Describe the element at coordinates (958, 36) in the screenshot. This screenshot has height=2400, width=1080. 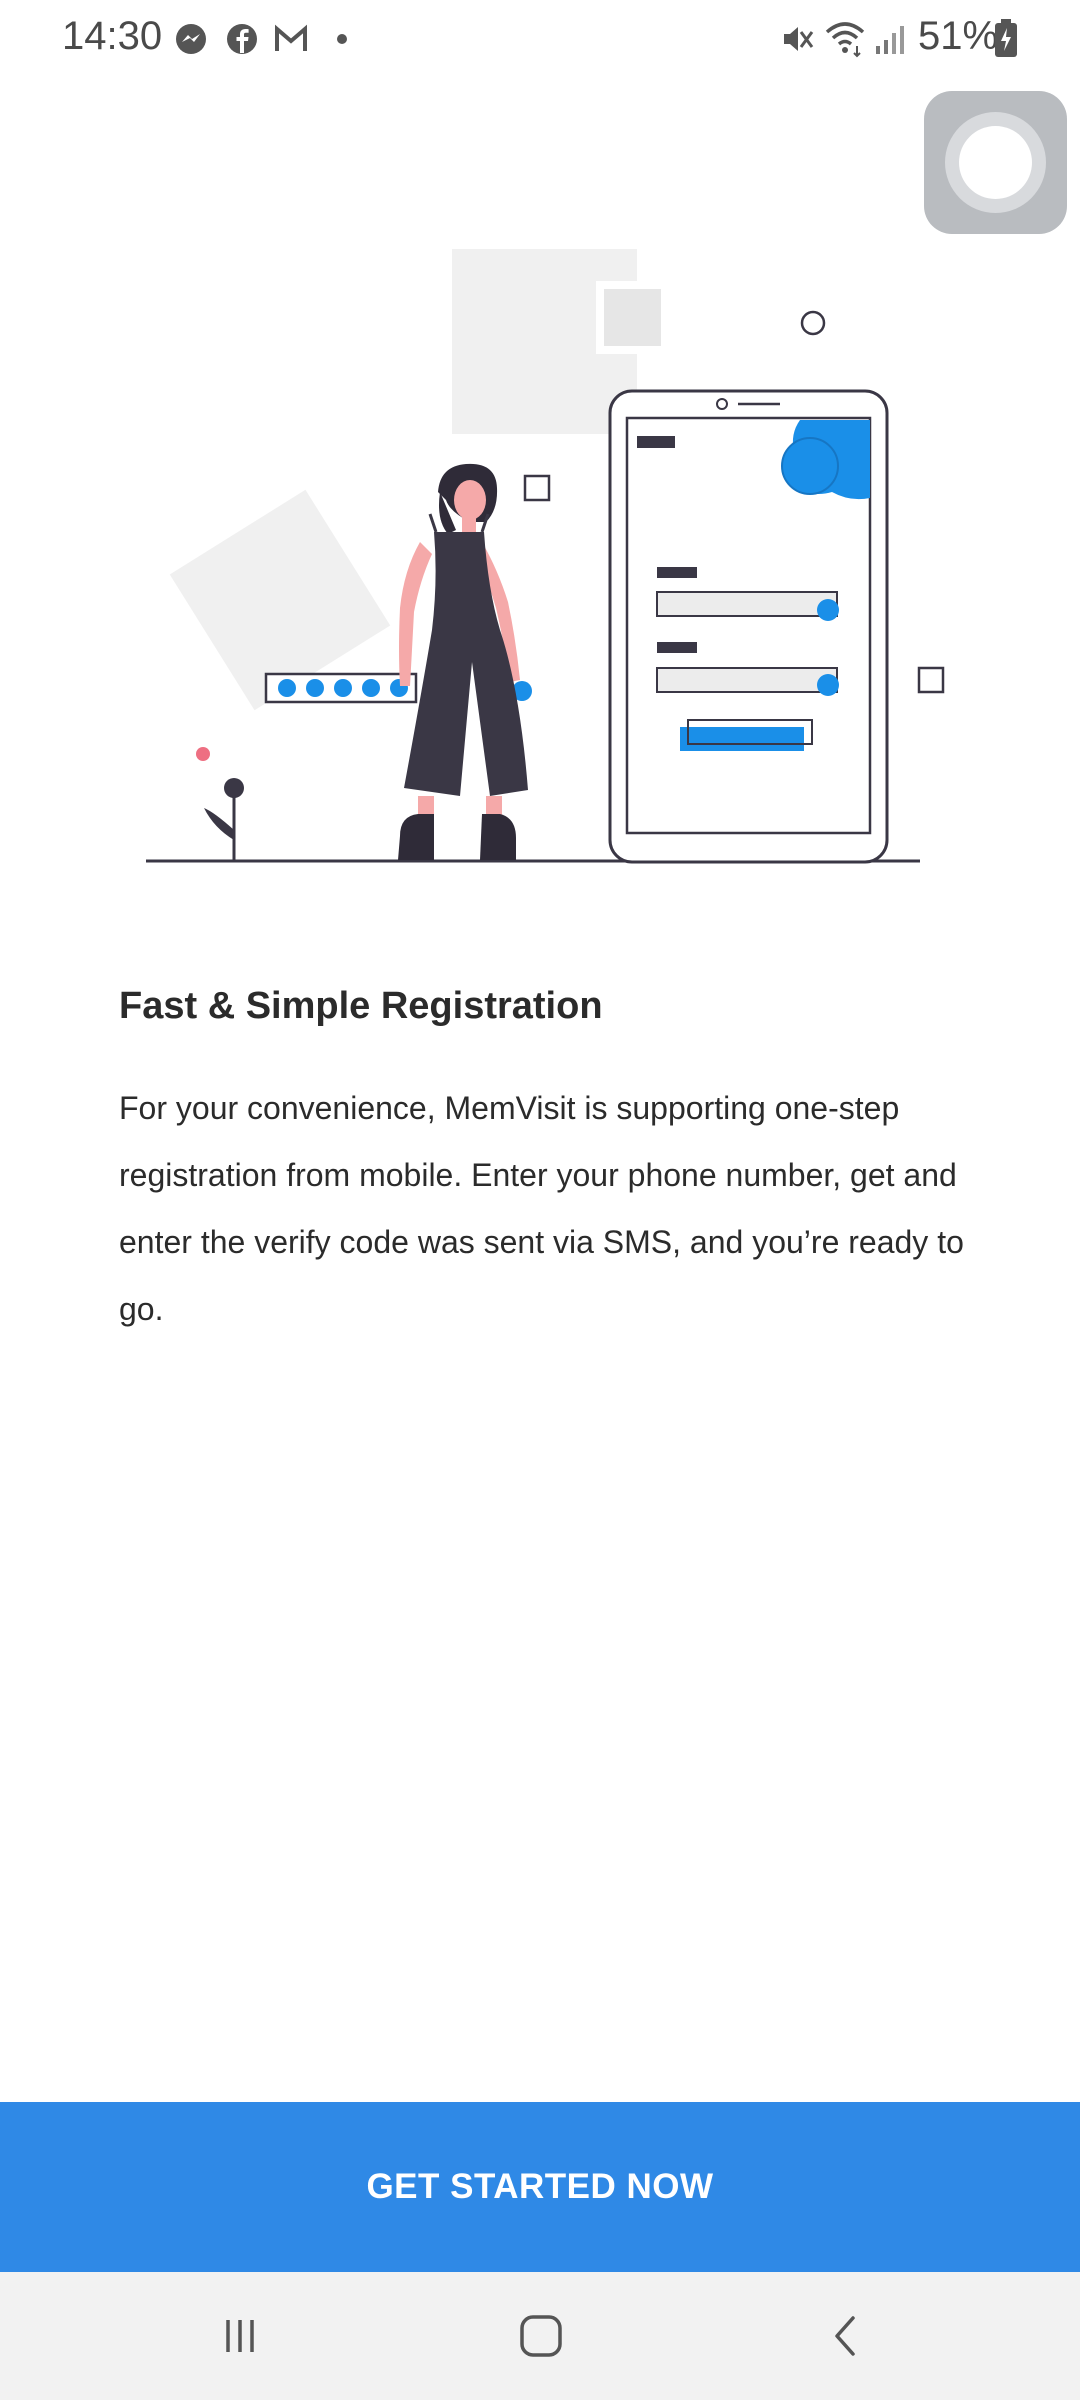
I see `battery-percent: 51%` at that location.